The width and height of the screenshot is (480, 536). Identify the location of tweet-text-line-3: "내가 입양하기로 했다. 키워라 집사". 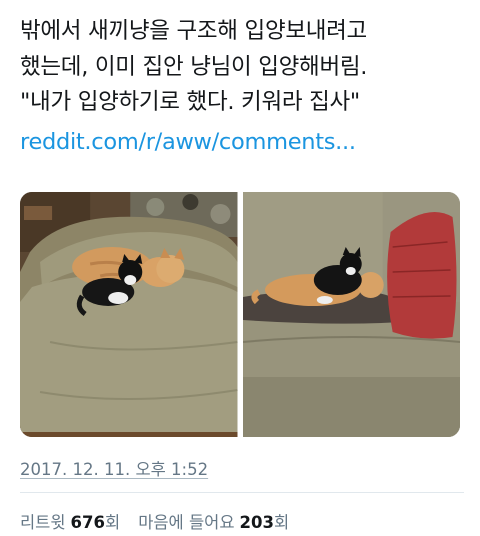
(190, 102).